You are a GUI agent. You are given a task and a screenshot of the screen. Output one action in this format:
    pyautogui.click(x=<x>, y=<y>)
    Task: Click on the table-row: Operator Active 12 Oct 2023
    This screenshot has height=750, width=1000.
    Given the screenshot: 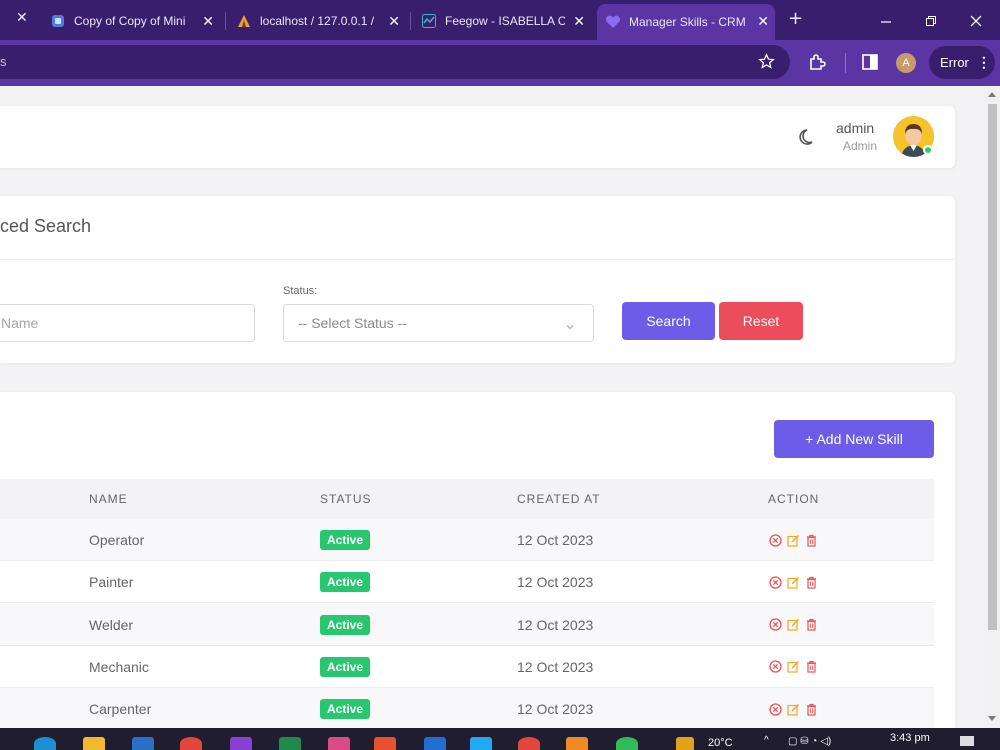 What is the action you would take?
    pyautogui.click(x=467, y=540)
    